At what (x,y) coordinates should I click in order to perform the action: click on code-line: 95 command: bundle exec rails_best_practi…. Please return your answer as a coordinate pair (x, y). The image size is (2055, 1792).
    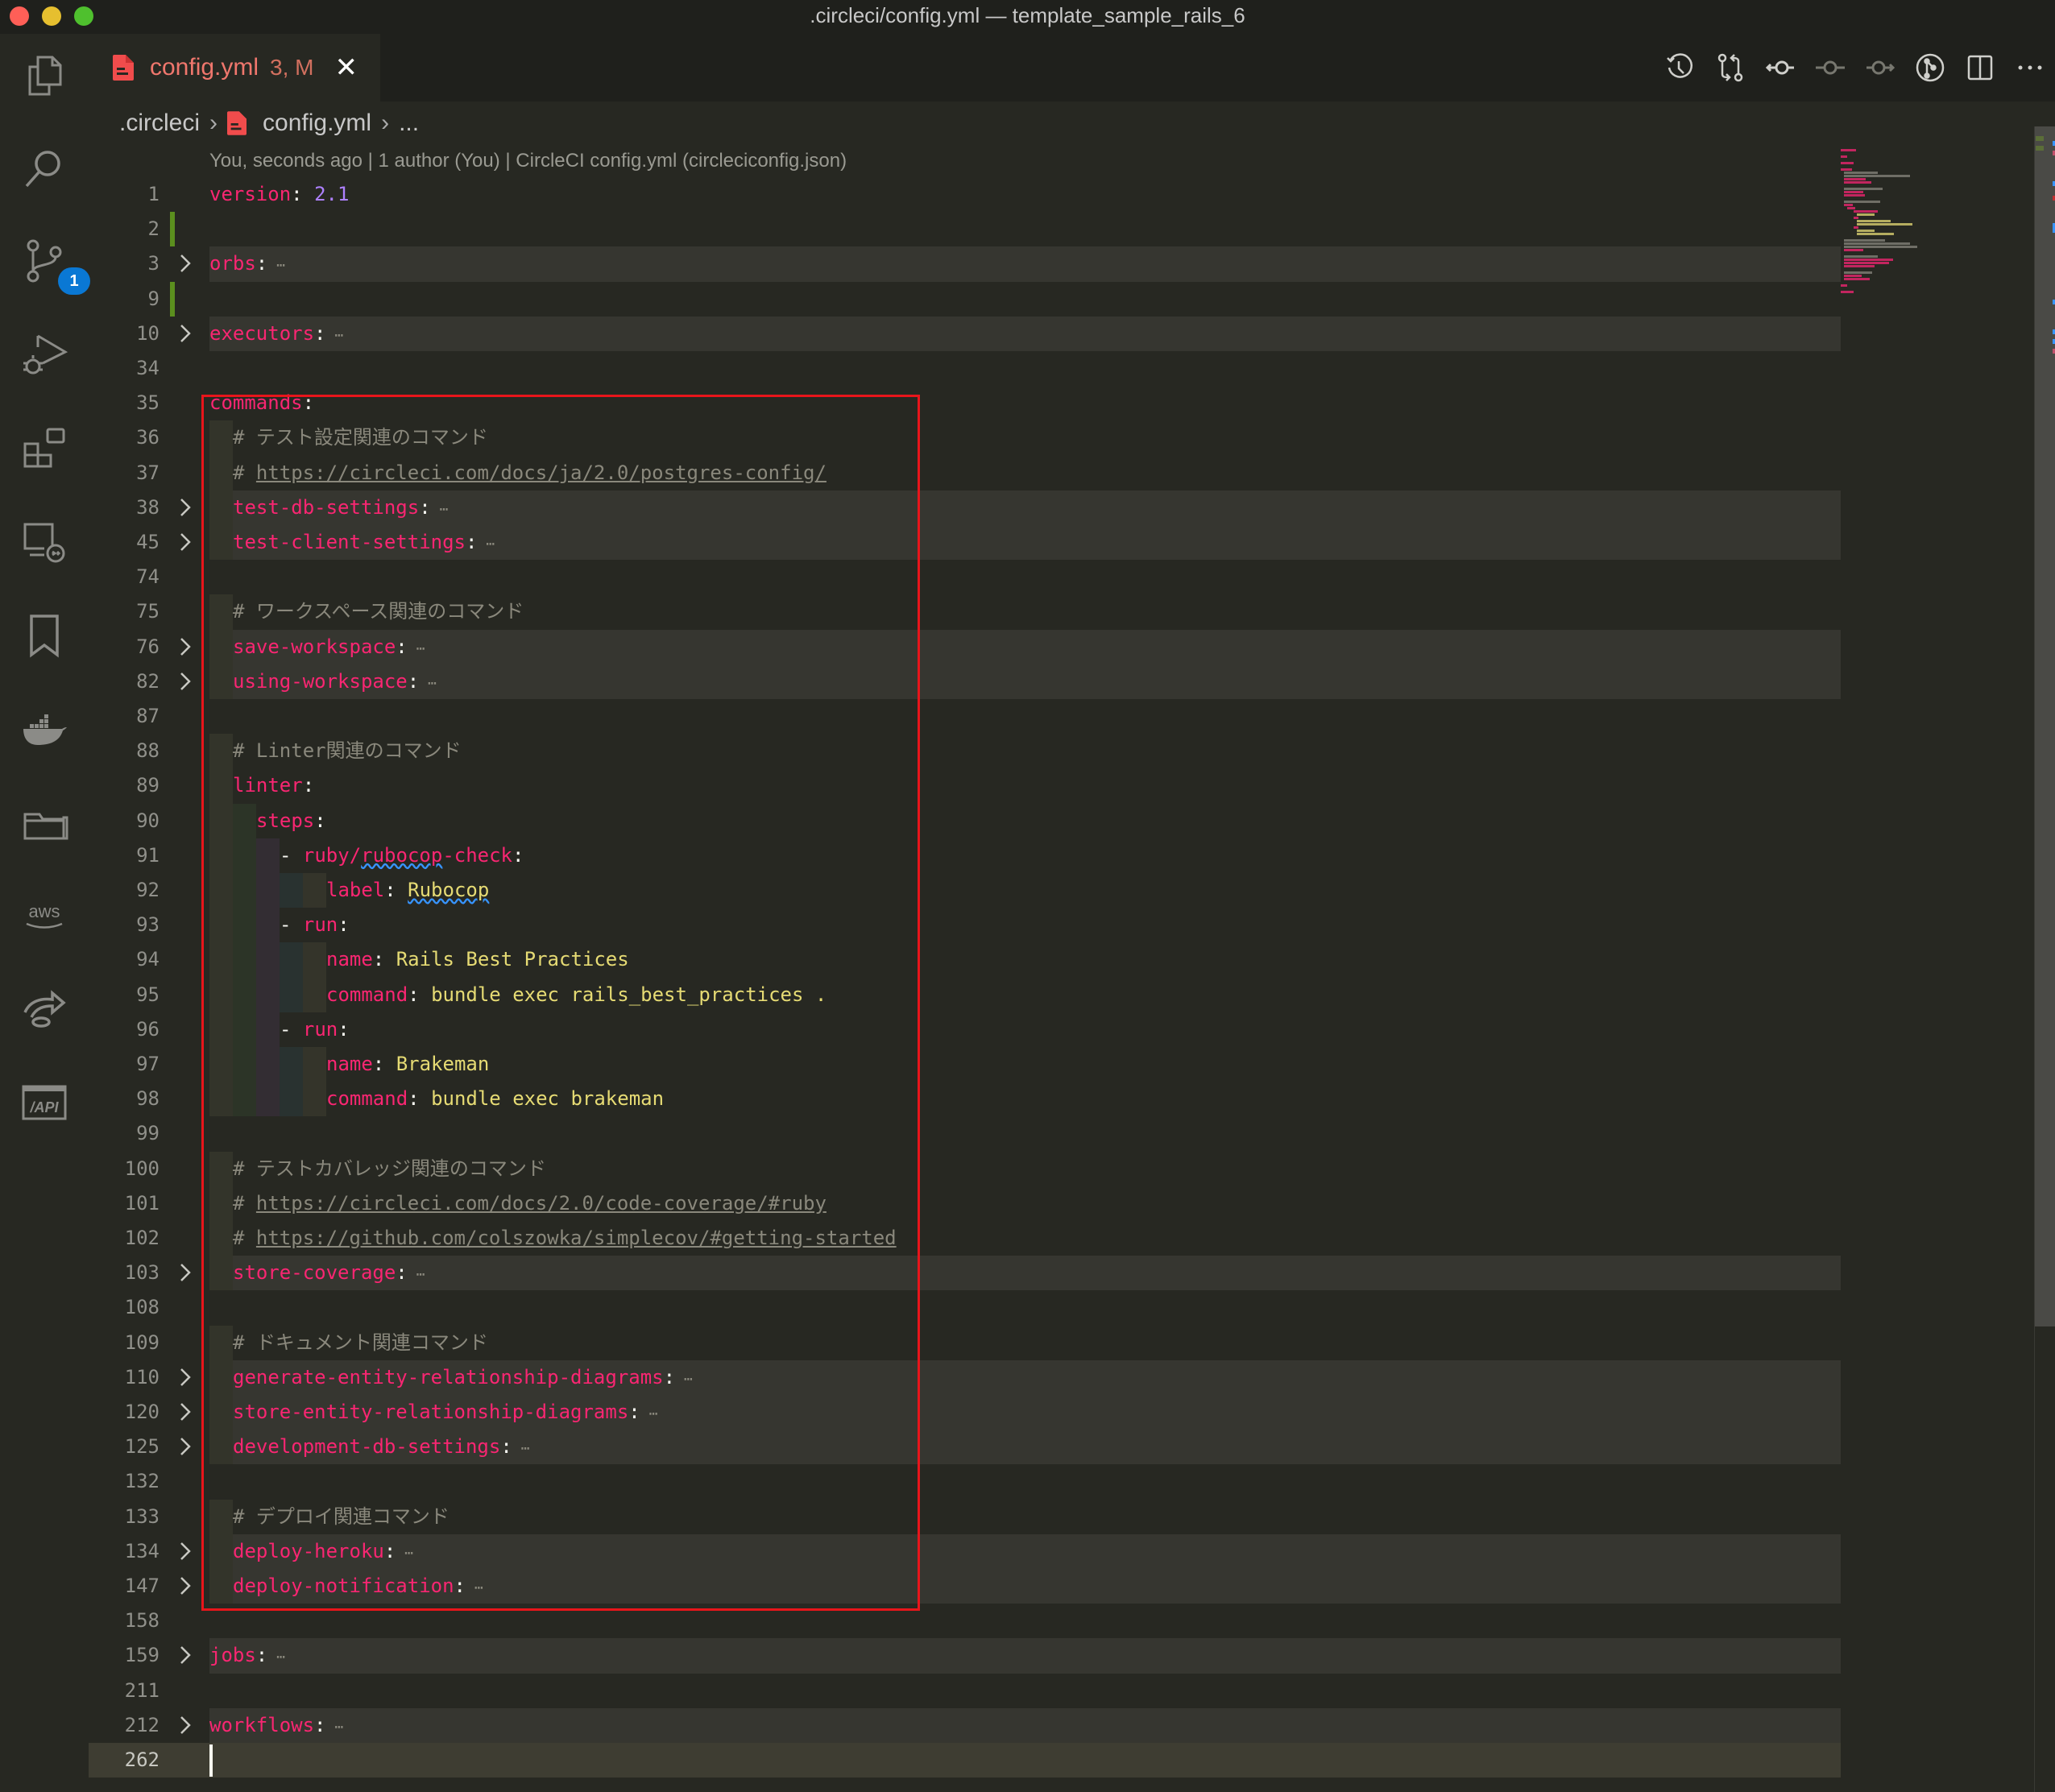
    Looking at the image, I should click on (965, 994).